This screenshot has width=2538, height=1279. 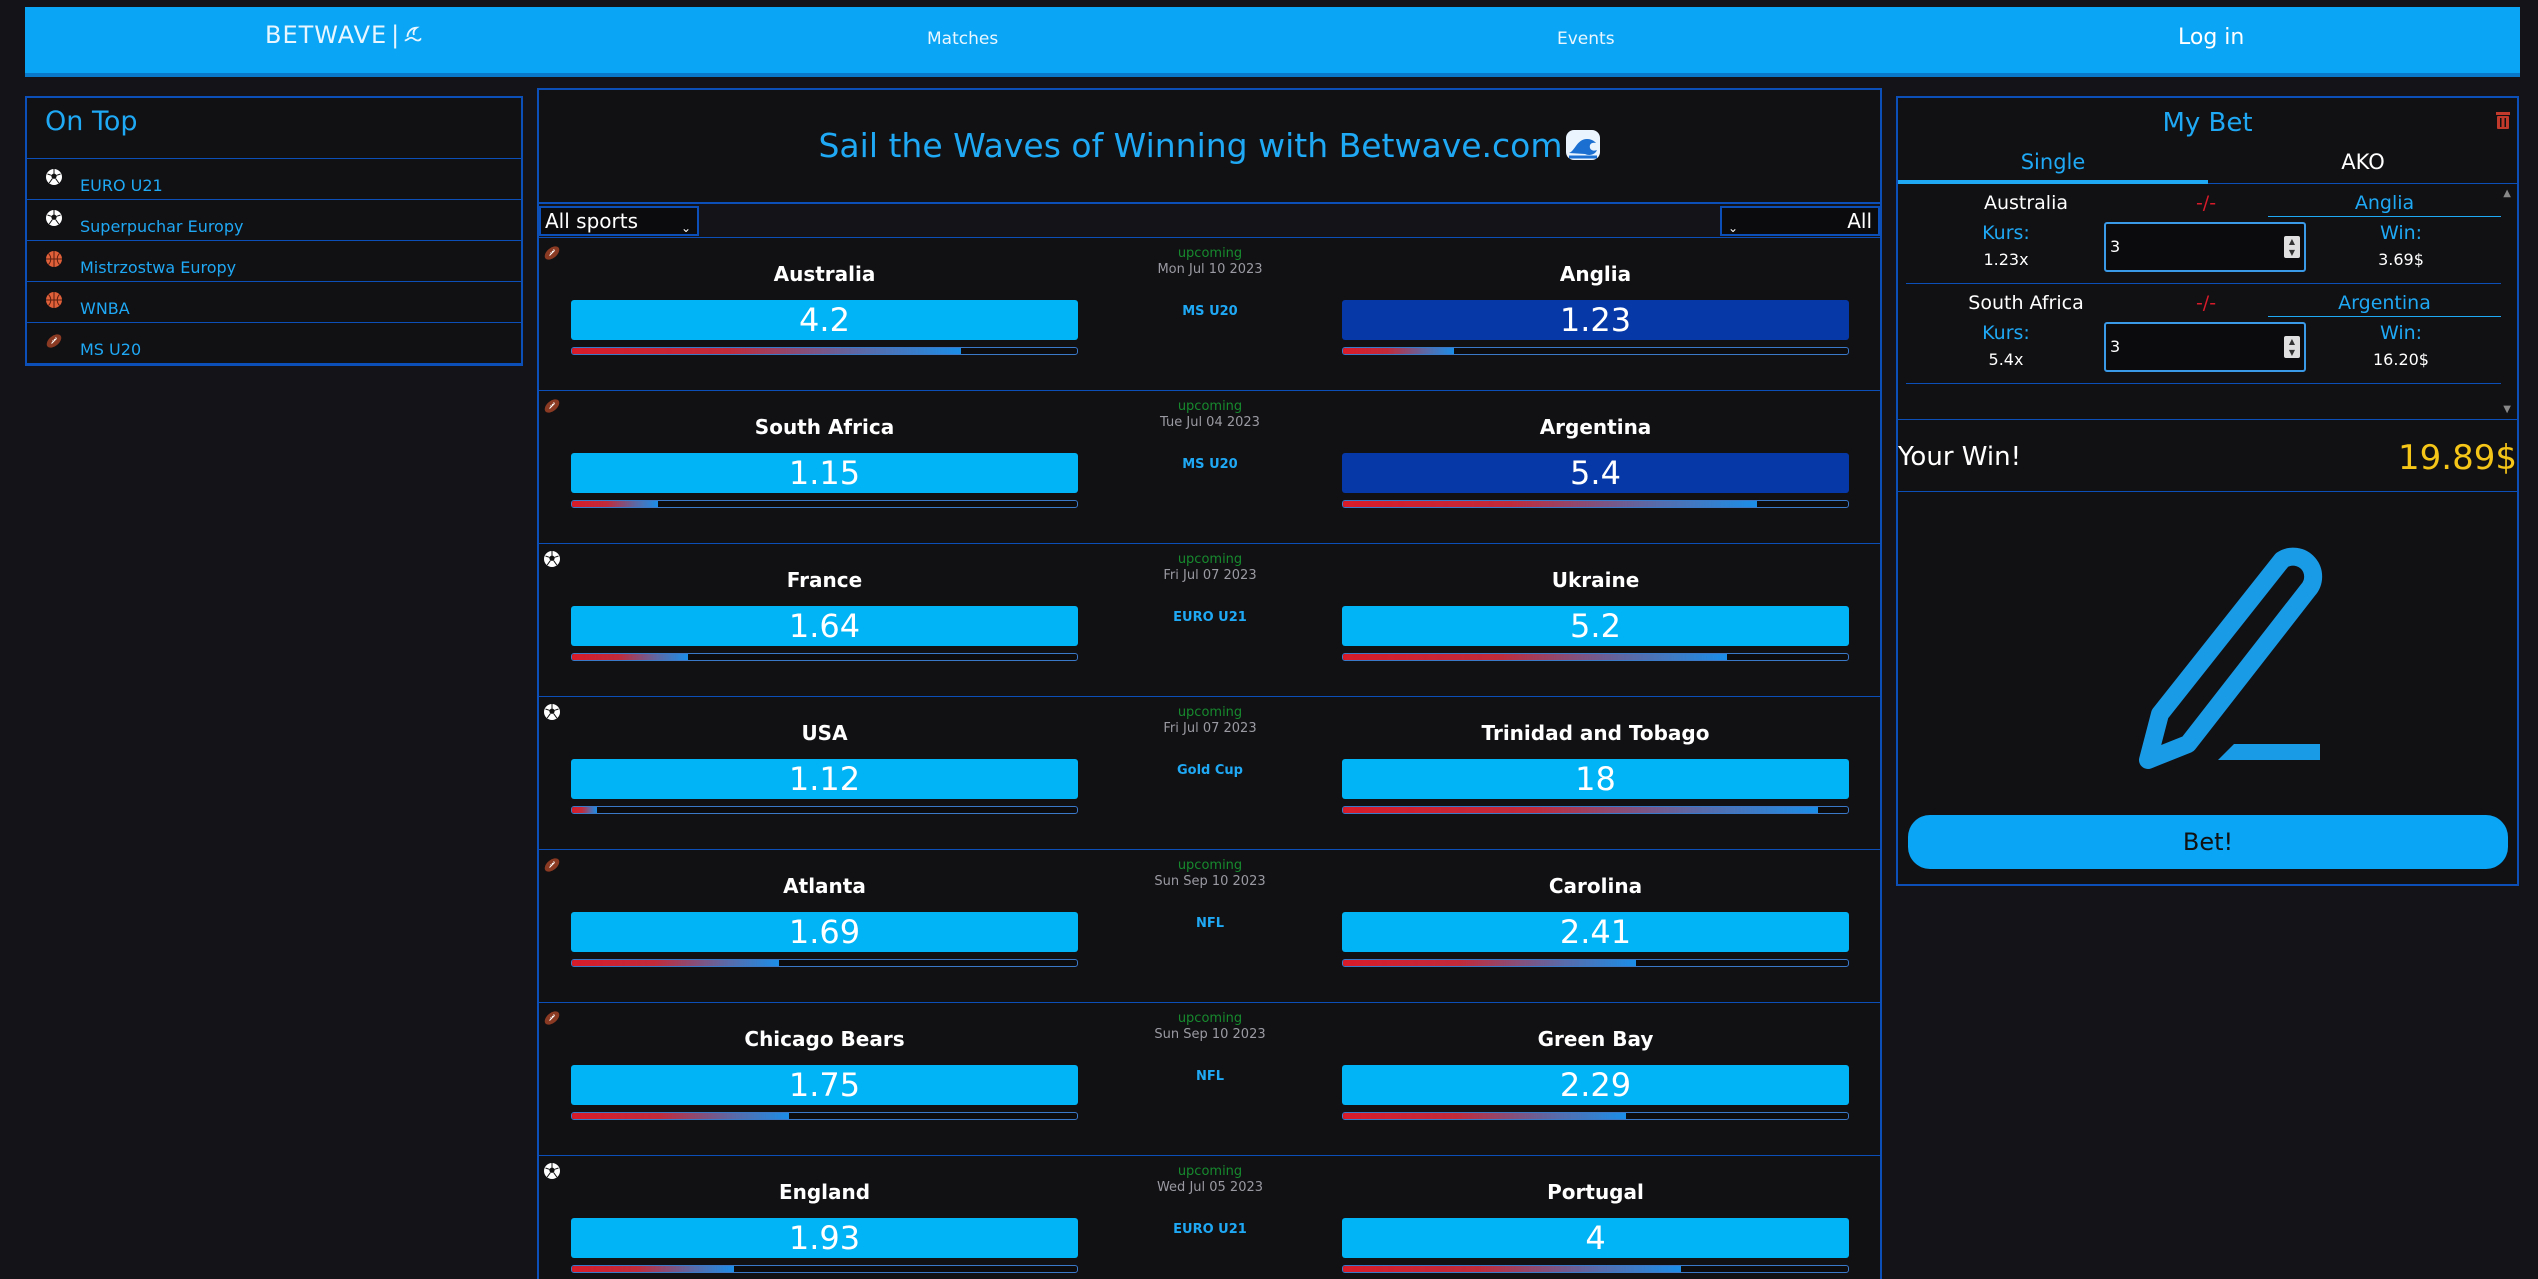 I want to click on scroll-up-icon: ▲, so click(x=2507, y=193).